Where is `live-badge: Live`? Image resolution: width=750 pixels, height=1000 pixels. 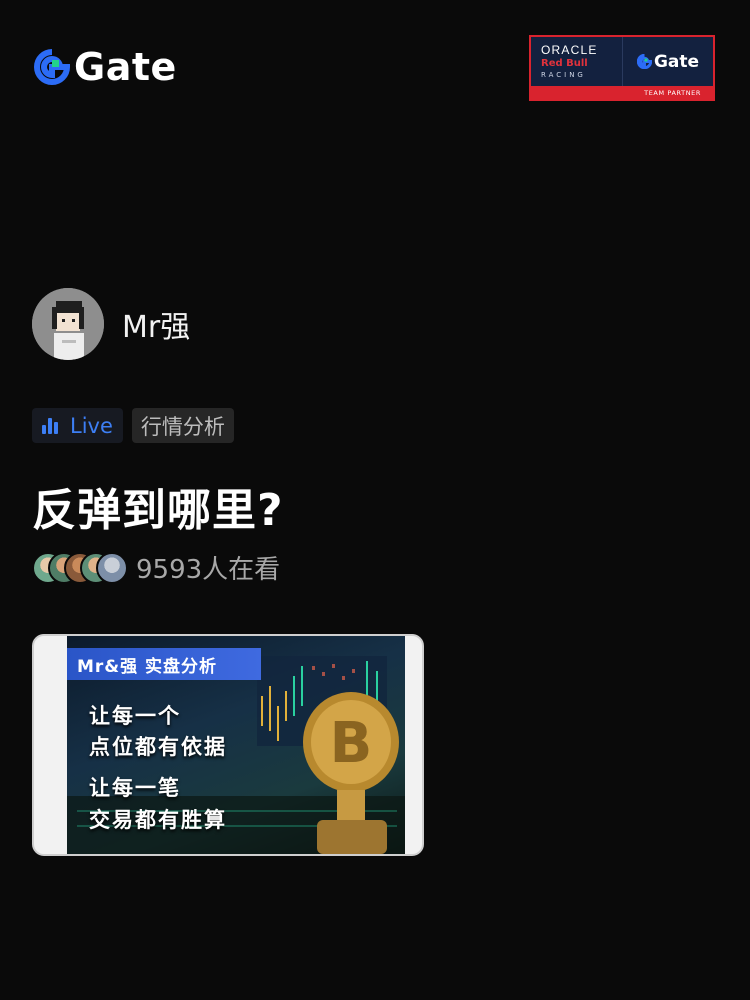
live-badge: Live is located at coordinates (77, 425).